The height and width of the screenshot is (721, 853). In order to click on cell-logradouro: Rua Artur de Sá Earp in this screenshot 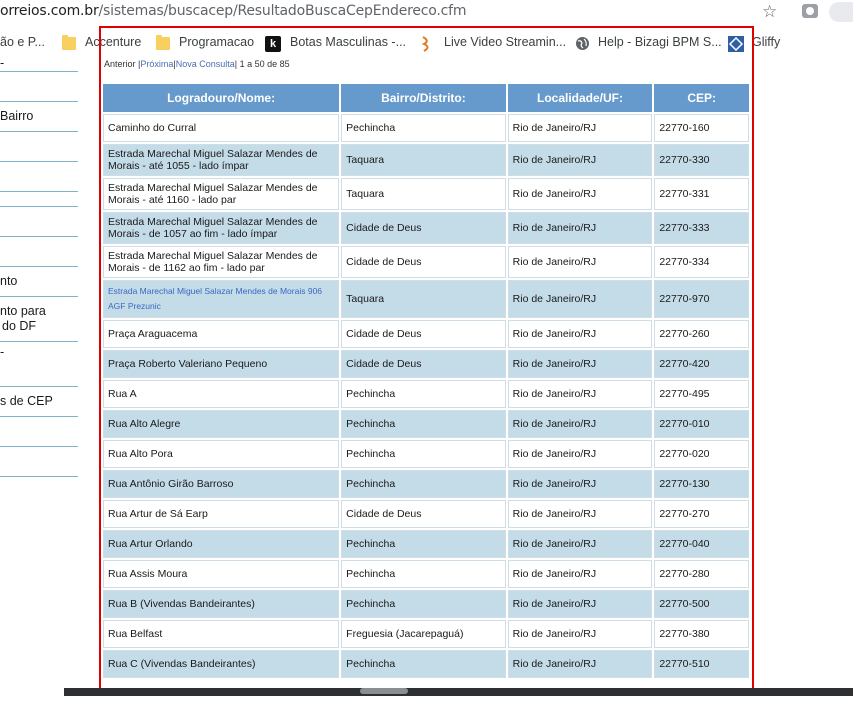, I will do `click(221, 514)`.